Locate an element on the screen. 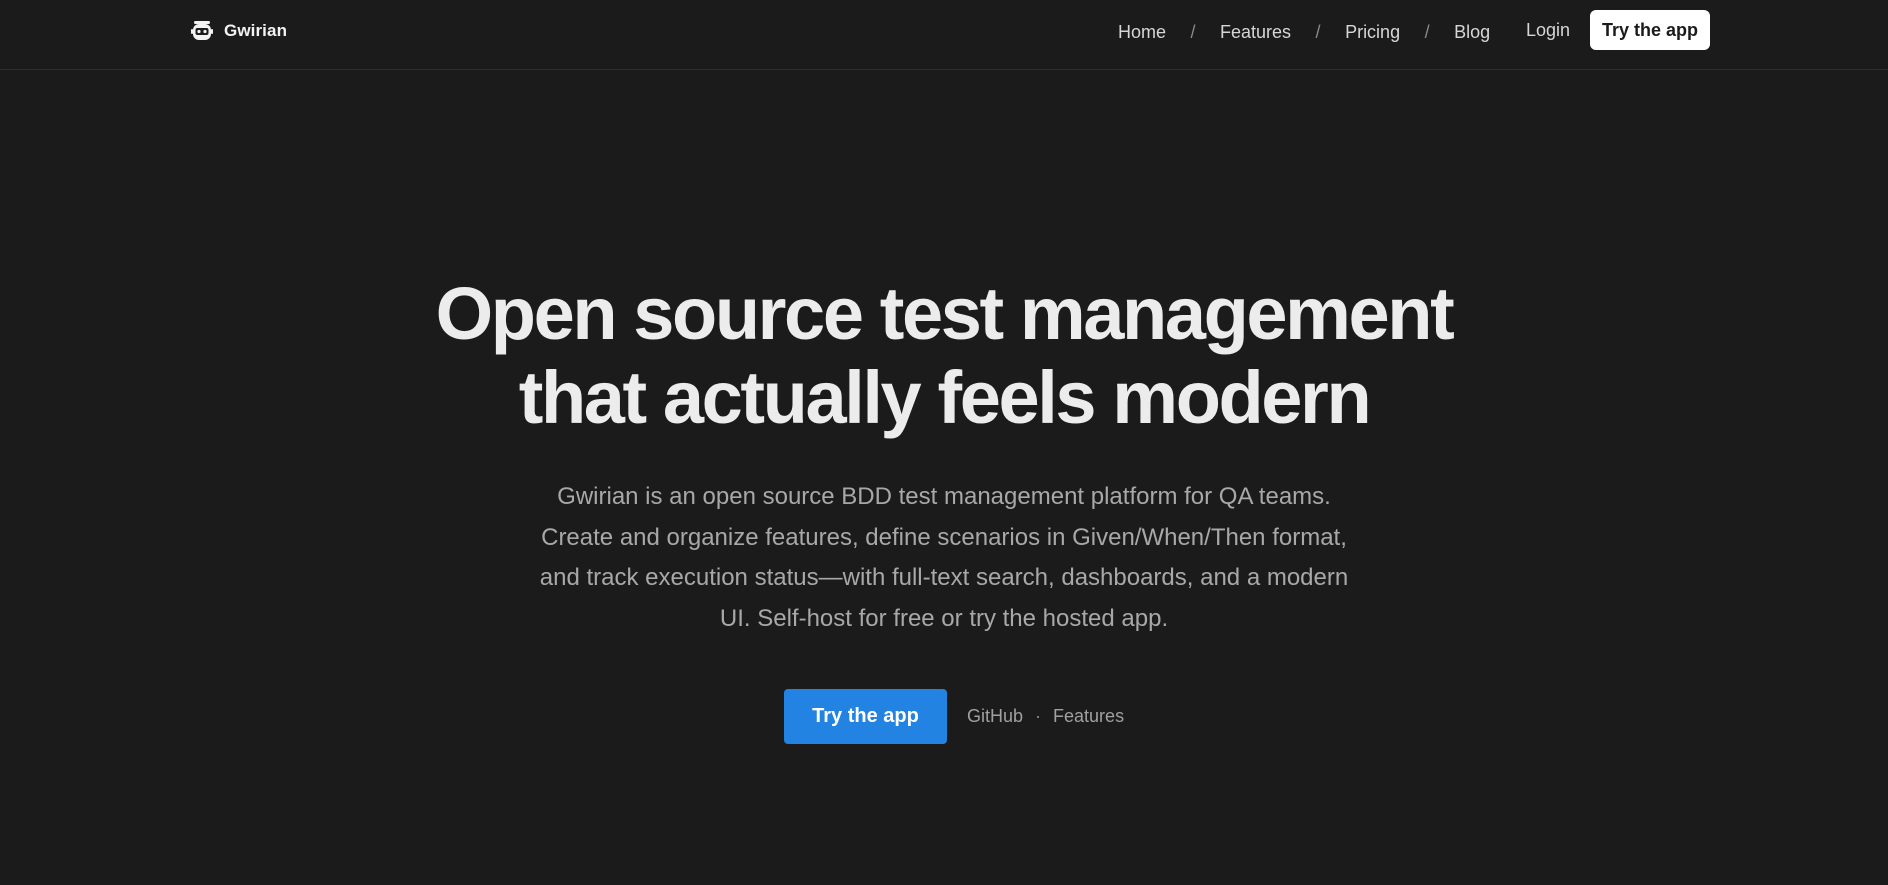 The width and height of the screenshot is (1888, 885). hero-title-line-2: that actually feels modern is located at coordinates (945, 397).